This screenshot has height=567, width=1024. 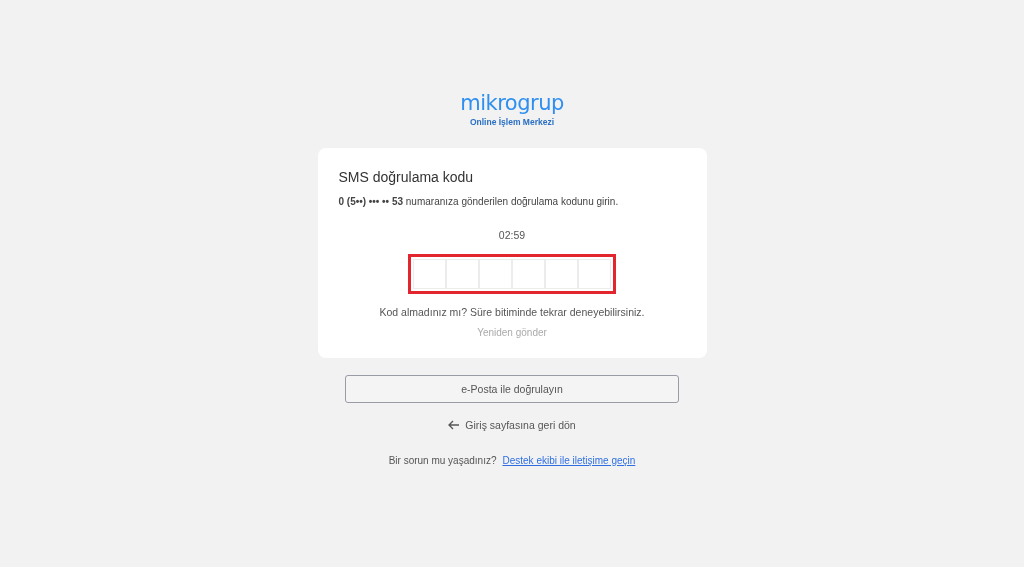 What do you see at coordinates (512, 122) in the screenshot?
I see `logo-subtitle: Online İşlem Merkezi` at bounding box center [512, 122].